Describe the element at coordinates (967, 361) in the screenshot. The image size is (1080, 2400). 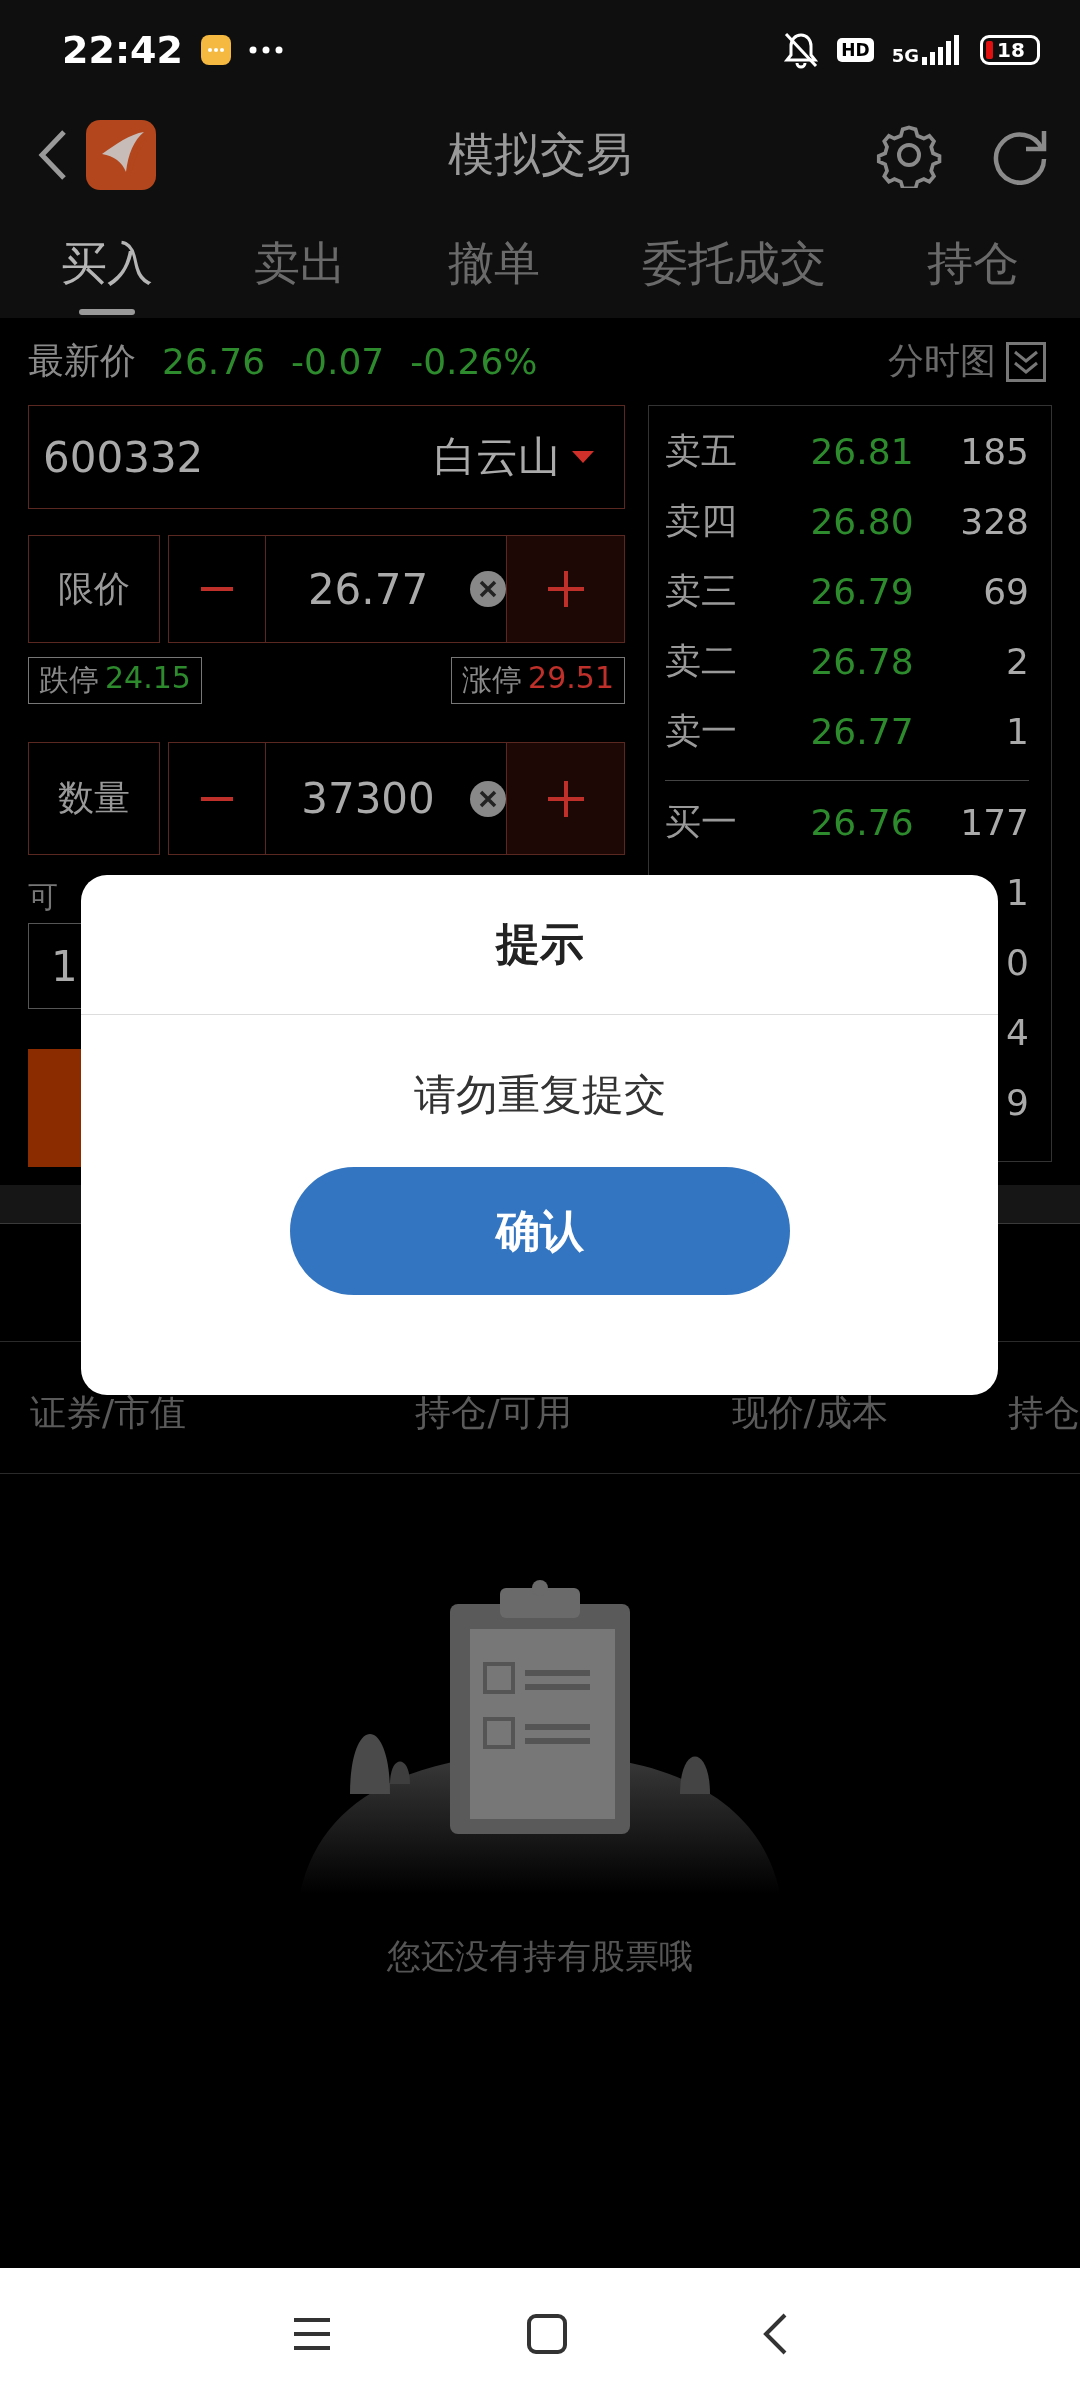
I see `time-chart-toggle: 分时图` at that location.